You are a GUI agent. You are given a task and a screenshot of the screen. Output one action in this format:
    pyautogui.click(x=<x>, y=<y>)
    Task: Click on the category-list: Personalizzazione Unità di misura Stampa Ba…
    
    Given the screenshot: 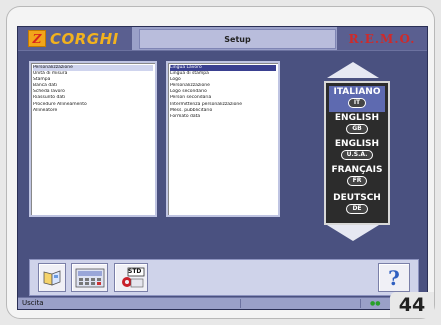 What is the action you would take?
    pyautogui.click(x=93, y=88)
    